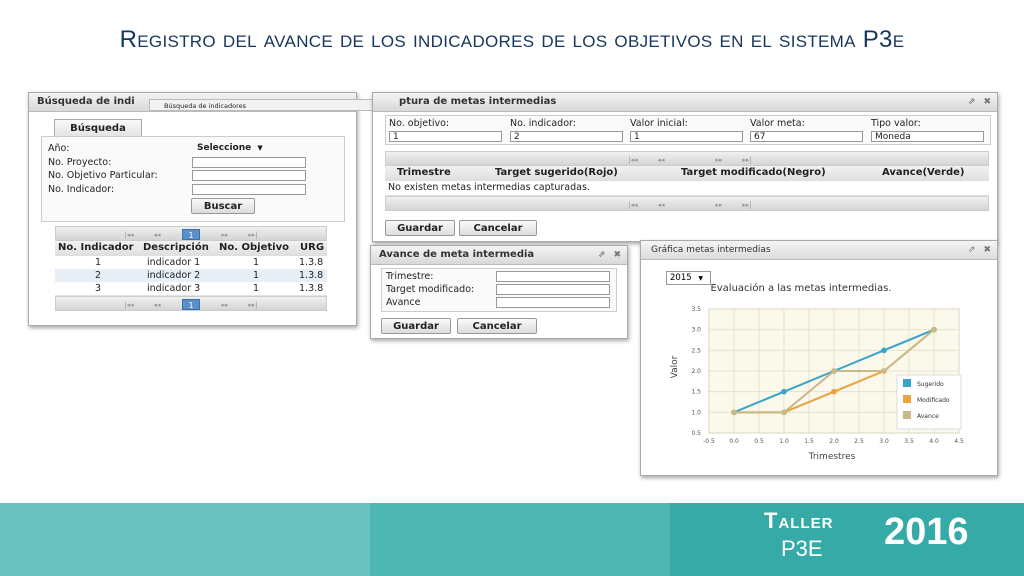 The height and width of the screenshot is (576, 1024). What do you see at coordinates (249, 162) in the screenshot?
I see `project-input` at bounding box center [249, 162].